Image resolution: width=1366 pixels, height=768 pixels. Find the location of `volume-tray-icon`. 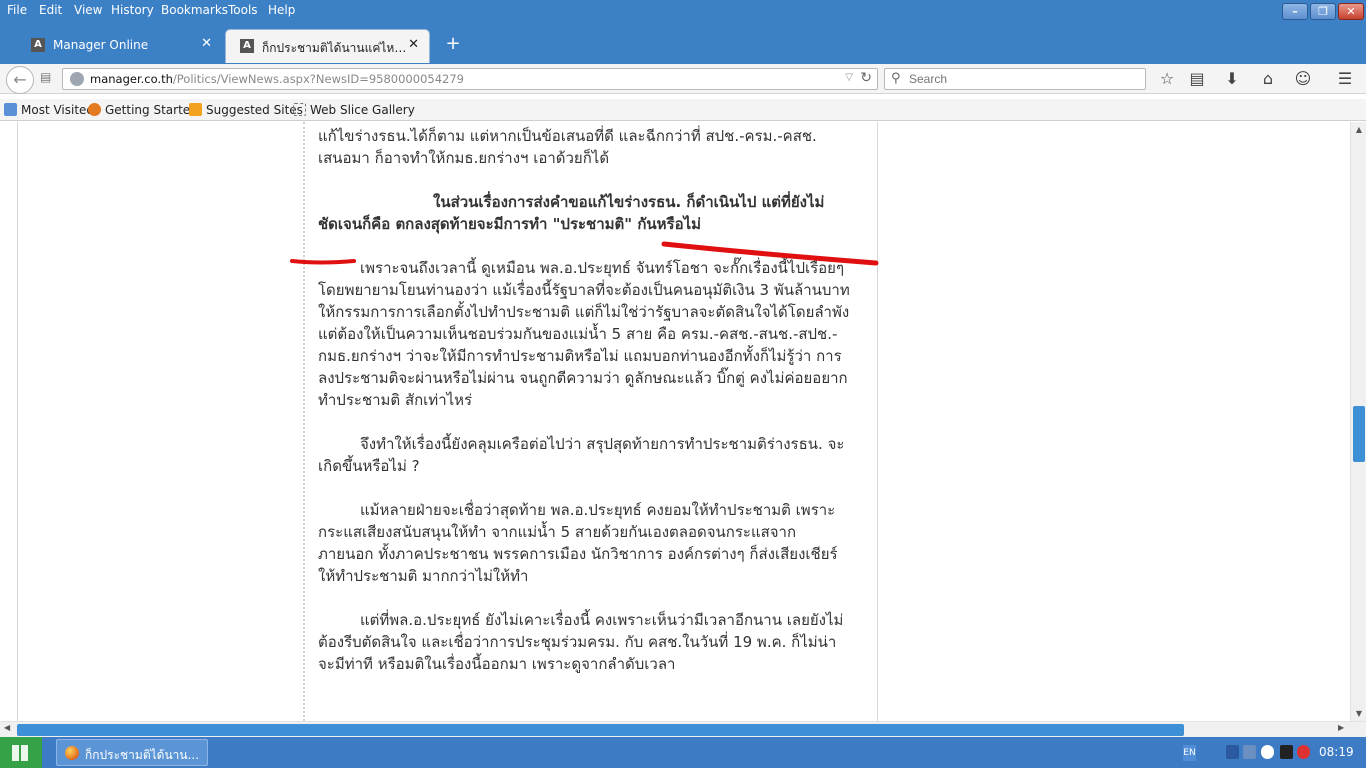

volume-tray-icon is located at coordinates (1249, 752).